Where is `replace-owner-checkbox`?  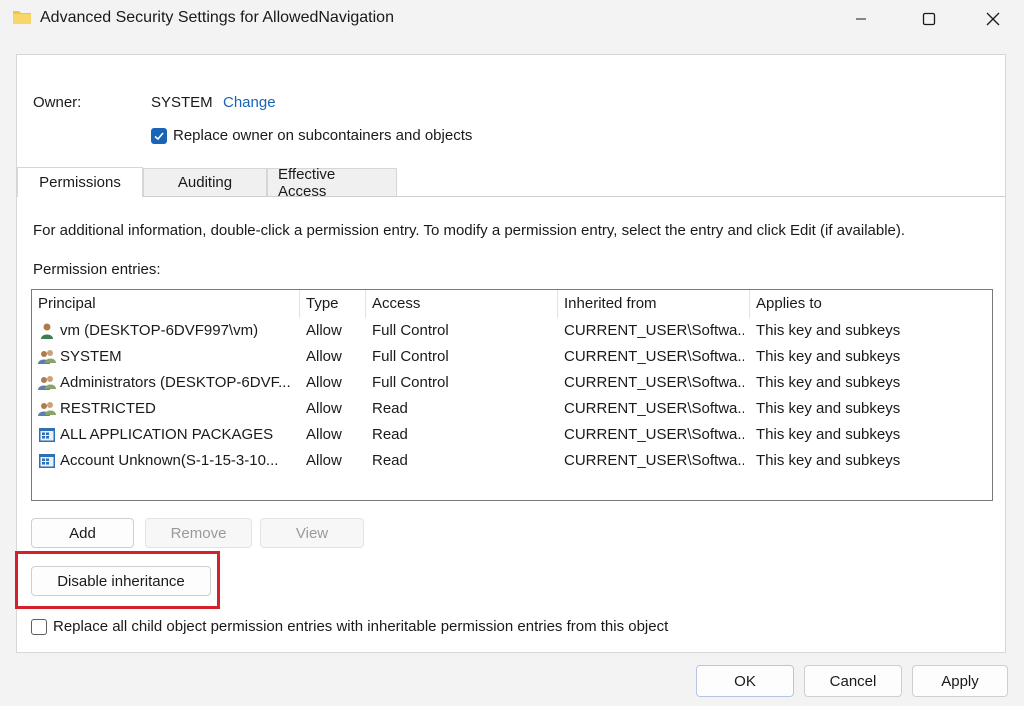 replace-owner-checkbox is located at coordinates (159, 135).